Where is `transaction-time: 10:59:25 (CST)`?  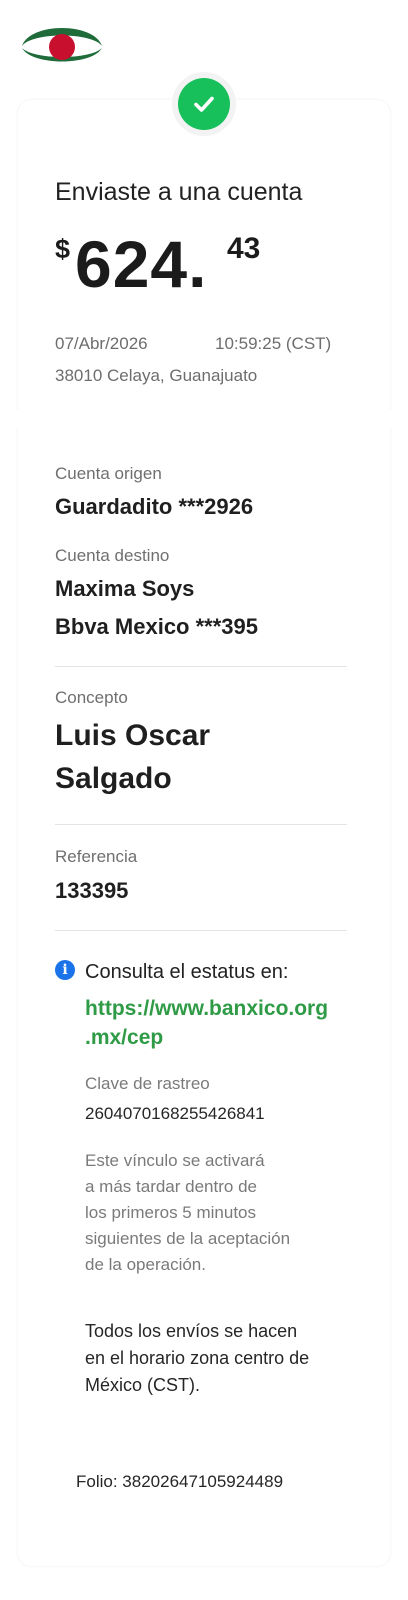
transaction-time: 10:59:25 (CST) is located at coordinates (273, 343).